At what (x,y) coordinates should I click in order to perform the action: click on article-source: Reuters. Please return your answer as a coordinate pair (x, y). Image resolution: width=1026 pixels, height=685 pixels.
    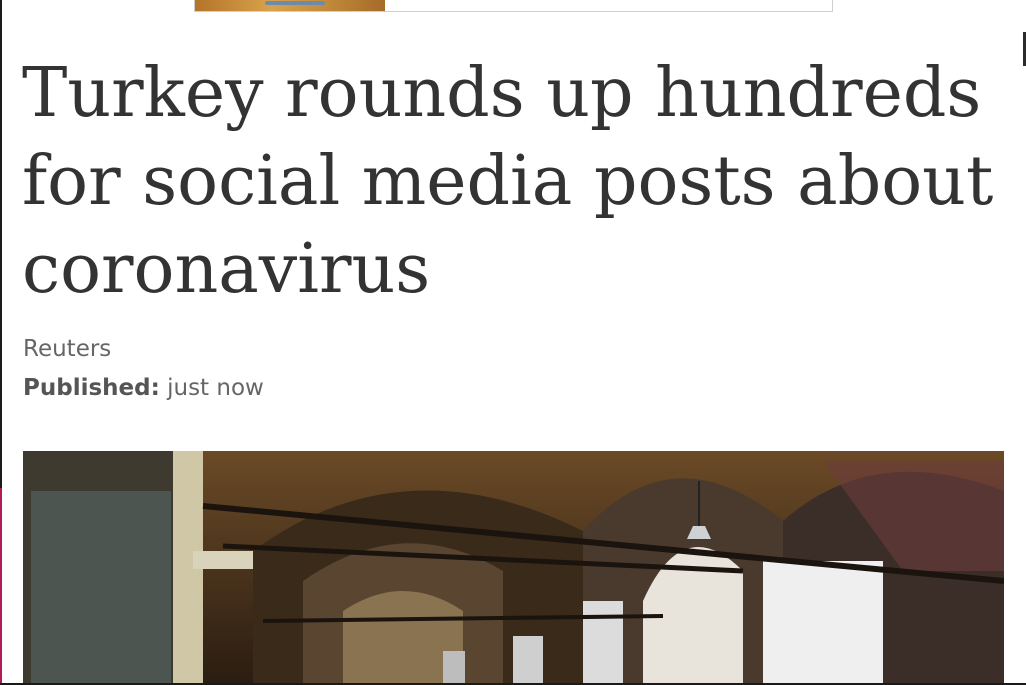
    Looking at the image, I should click on (67, 349).